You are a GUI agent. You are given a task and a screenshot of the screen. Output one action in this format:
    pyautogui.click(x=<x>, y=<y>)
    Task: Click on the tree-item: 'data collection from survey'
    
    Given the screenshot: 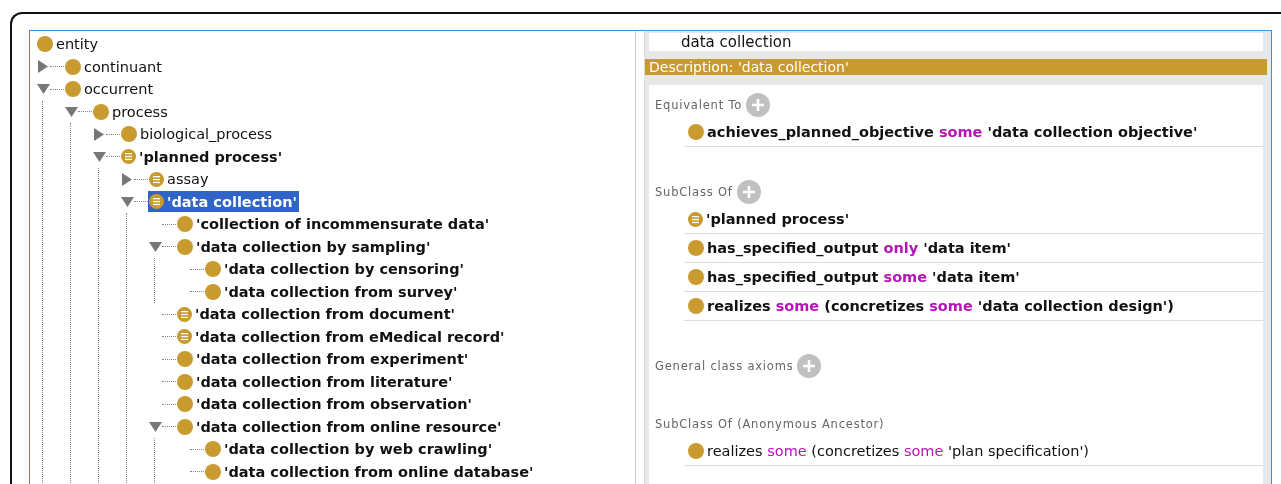 What is the action you would take?
    pyautogui.click(x=332, y=292)
    